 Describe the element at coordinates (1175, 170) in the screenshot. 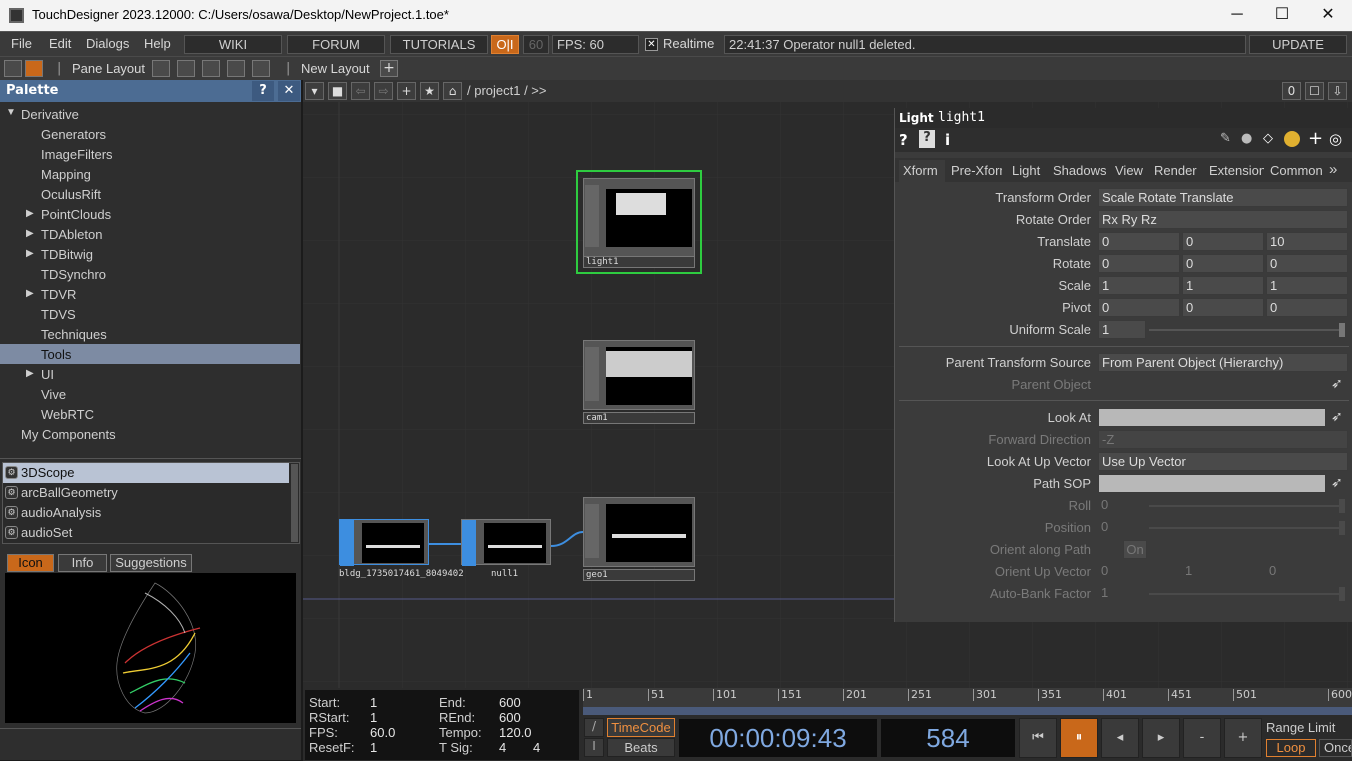

I see `tab-render: Render` at that location.